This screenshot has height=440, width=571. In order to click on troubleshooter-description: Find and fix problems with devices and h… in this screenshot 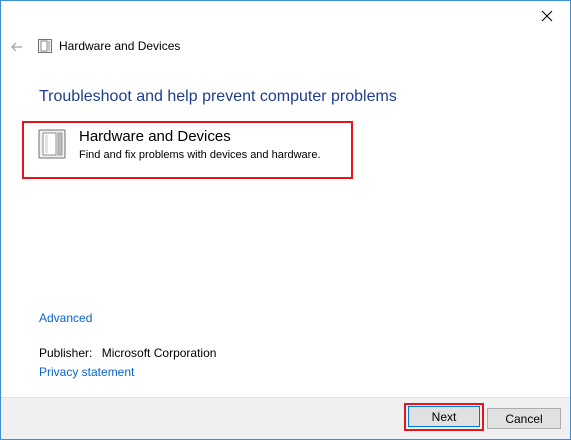, I will do `click(200, 155)`.